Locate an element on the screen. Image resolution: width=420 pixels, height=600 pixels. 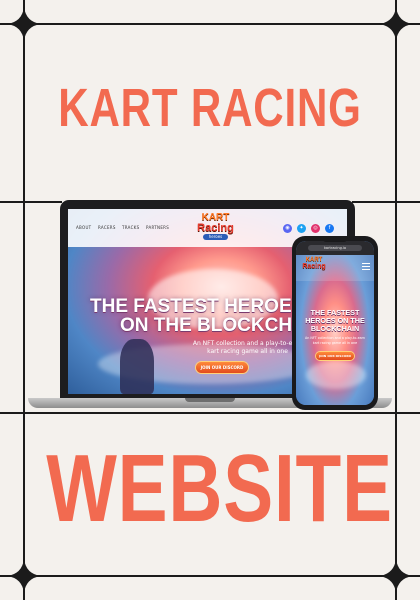
browser-address-bar: kartracing.io is located at coordinates (335, 248).